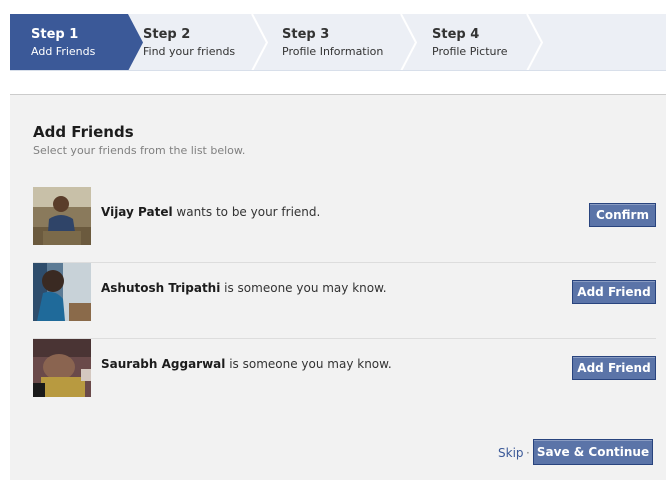 This screenshot has width=666, height=480. What do you see at coordinates (622, 215) in the screenshot?
I see `confirm-button: Confirm` at bounding box center [622, 215].